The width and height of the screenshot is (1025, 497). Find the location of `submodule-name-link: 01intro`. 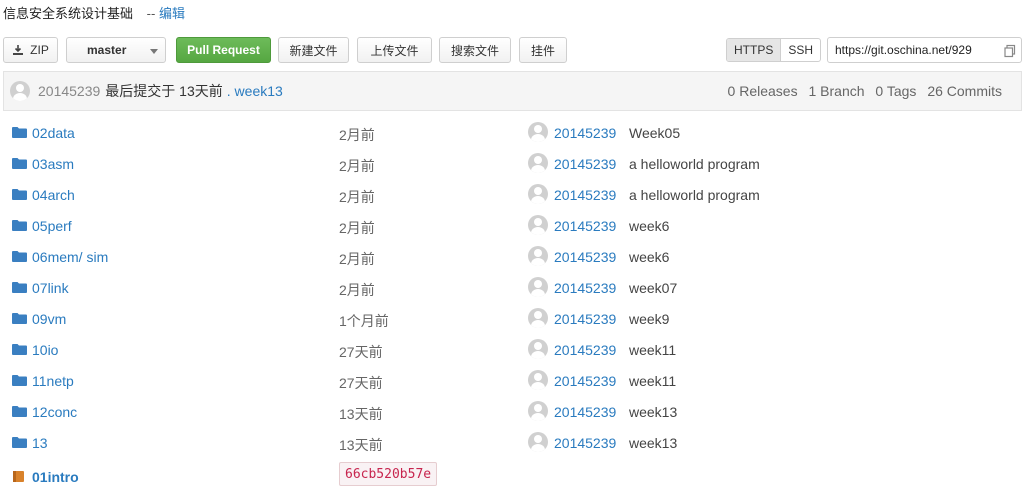

submodule-name-link: 01intro is located at coordinates (55, 477).